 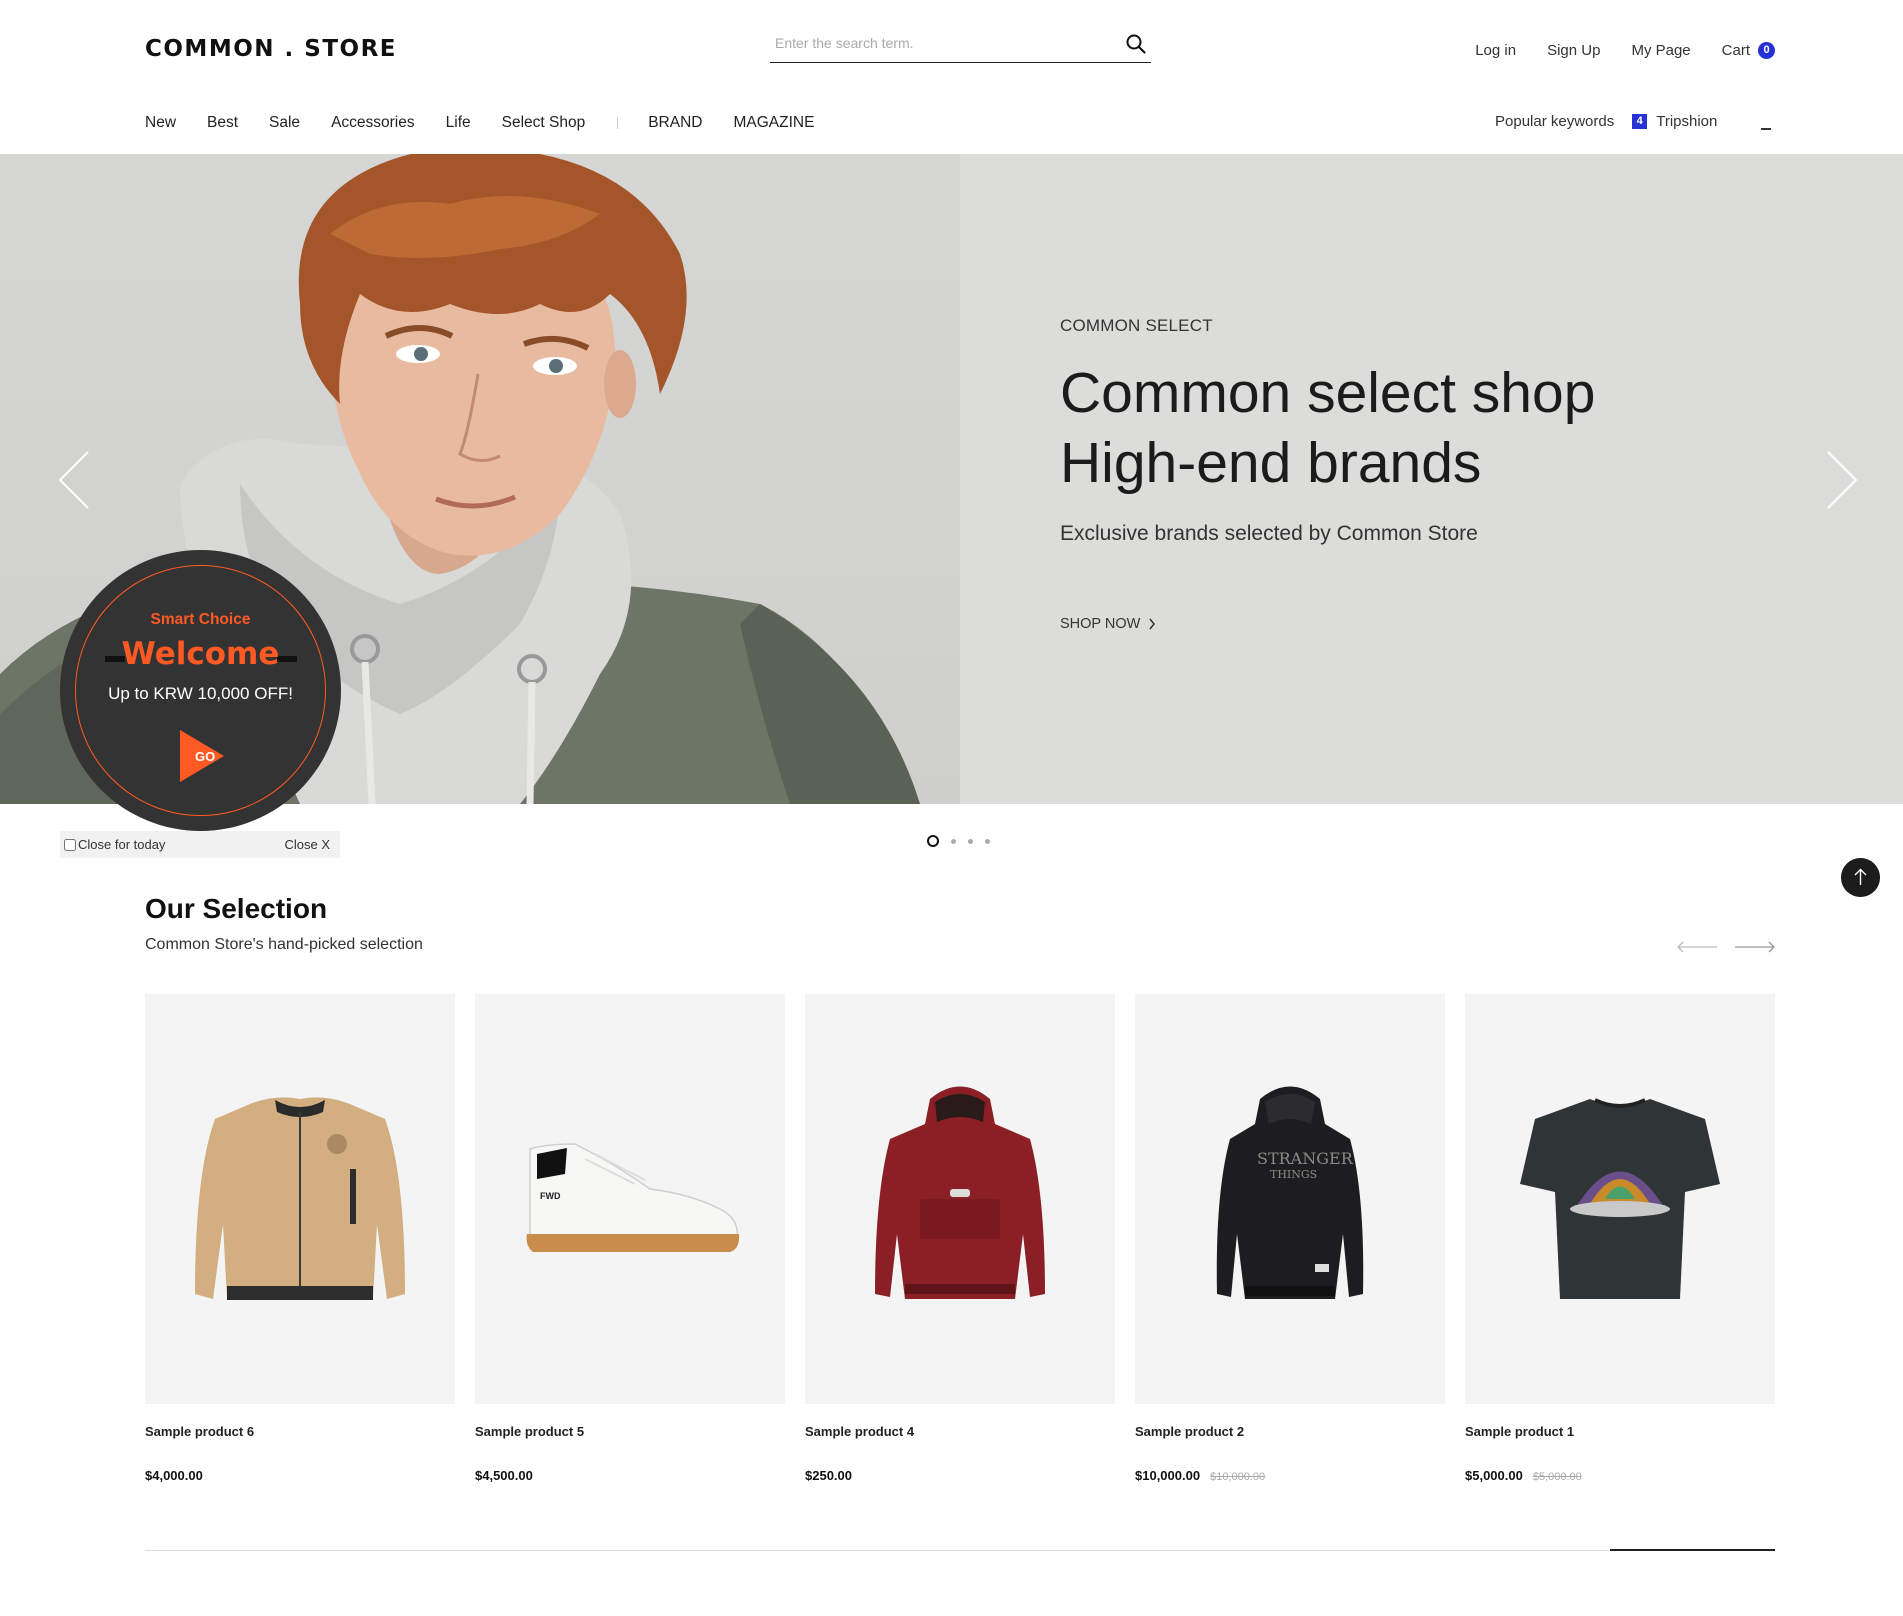 I want to click on popup-go-label: GO, so click(x=205, y=756).